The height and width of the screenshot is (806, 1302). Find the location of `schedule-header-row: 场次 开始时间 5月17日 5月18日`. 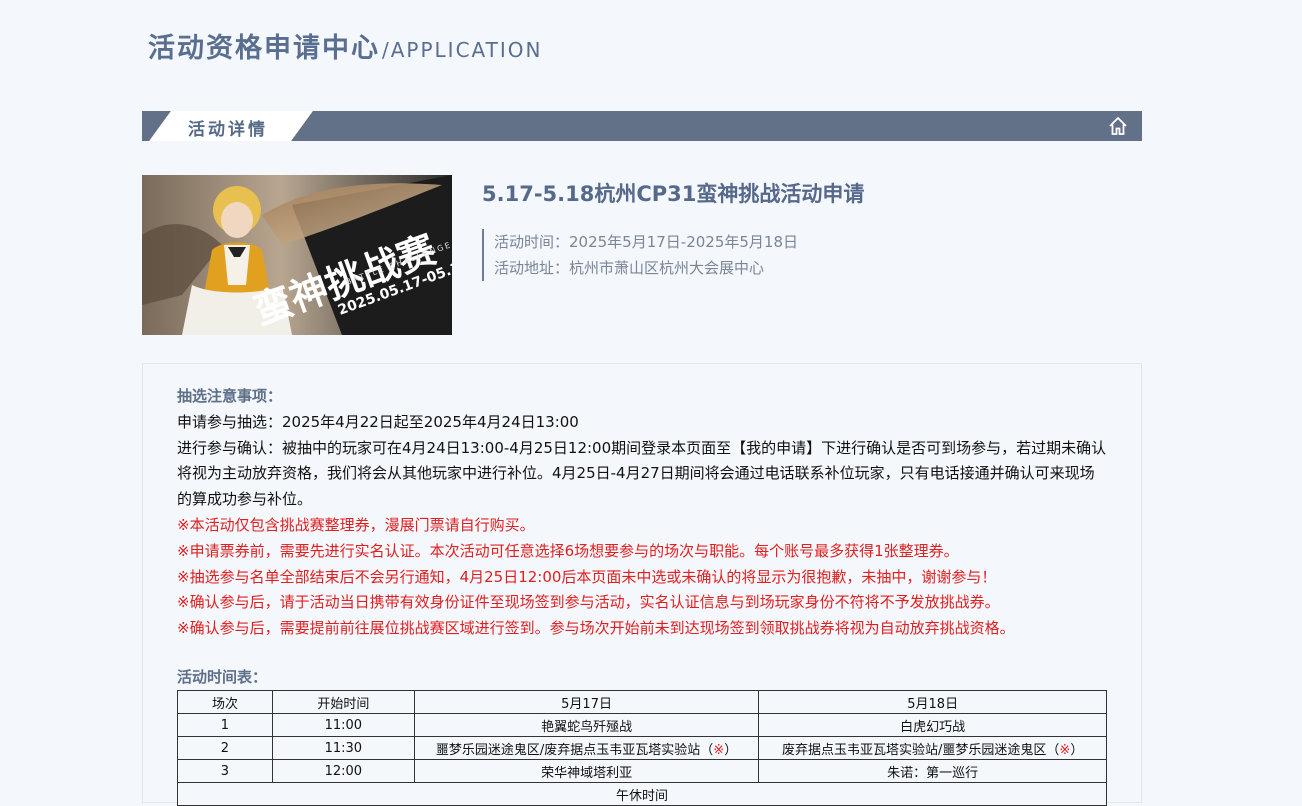

schedule-header-row: 场次 开始时间 5月17日 5月18日 is located at coordinates (642, 702).